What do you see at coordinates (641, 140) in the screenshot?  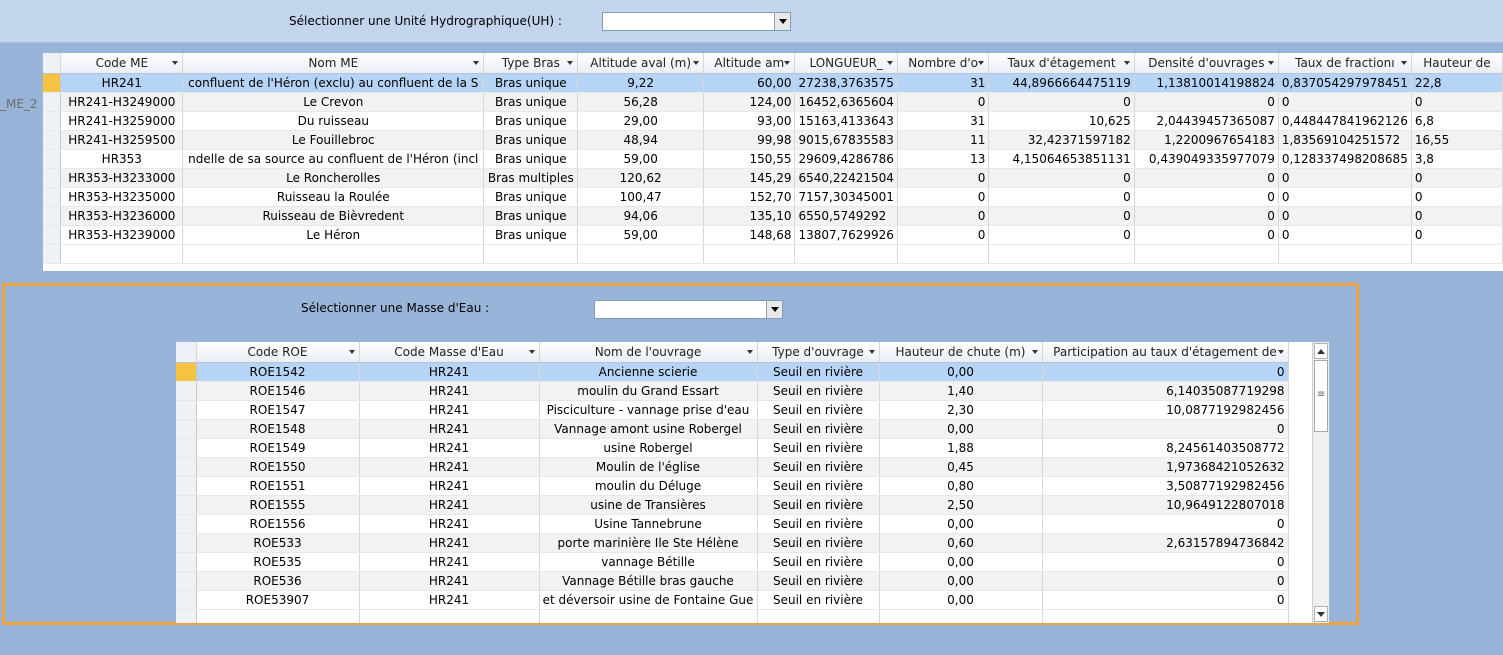 I see `table-cell: 48,94` at bounding box center [641, 140].